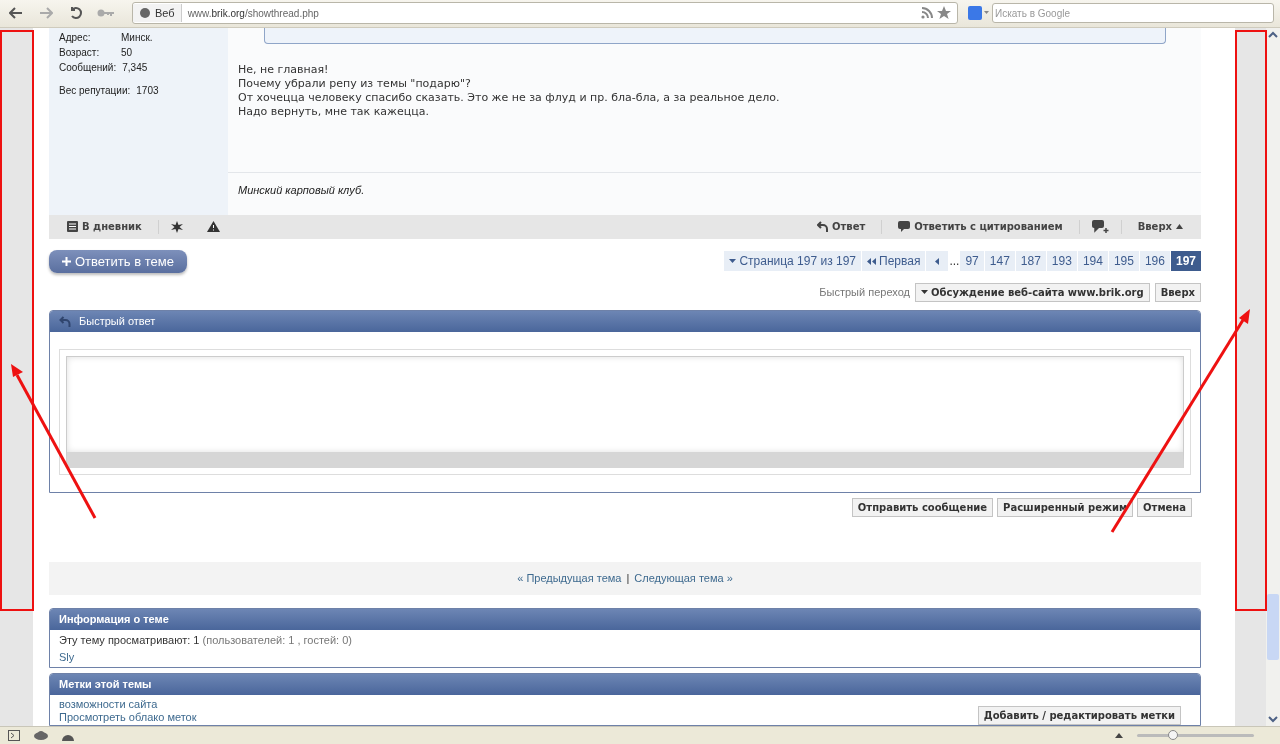  Describe the element at coordinates (841, 227) in the screenshot. I see `reply-button: Ответ` at that location.